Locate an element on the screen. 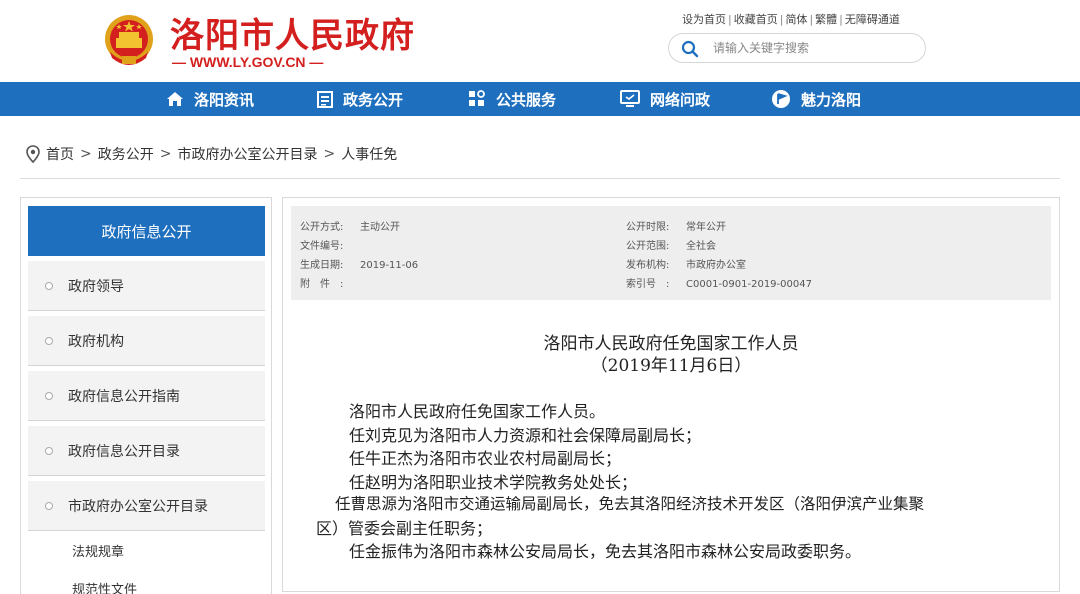 The image size is (1080, 594). meta-open-mode: 公开方式: 主动公开 is located at coordinates (350, 227).